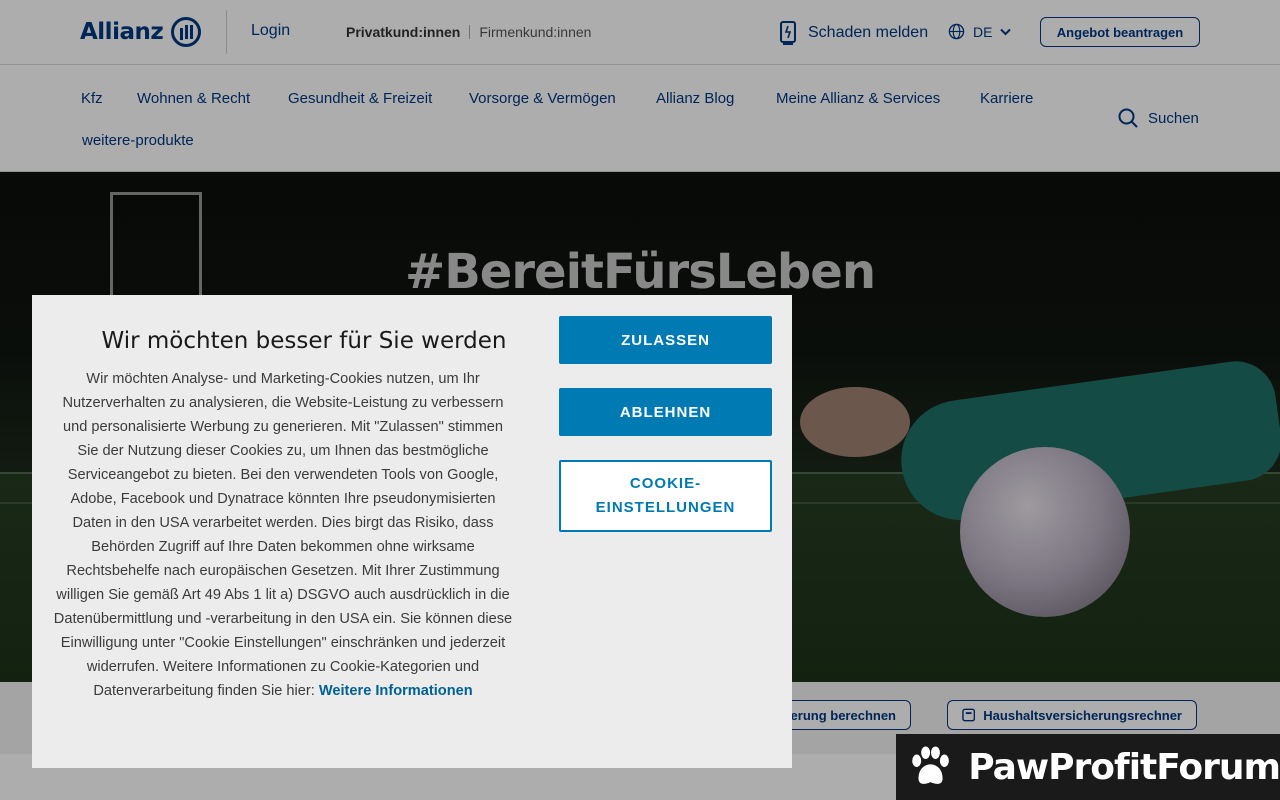 Image resolution: width=1280 pixels, height=800 pixels. Describe the element at coordinates (1124, 767) in the screenshot. I see `watermark-text: PawProfitForum` at that location.